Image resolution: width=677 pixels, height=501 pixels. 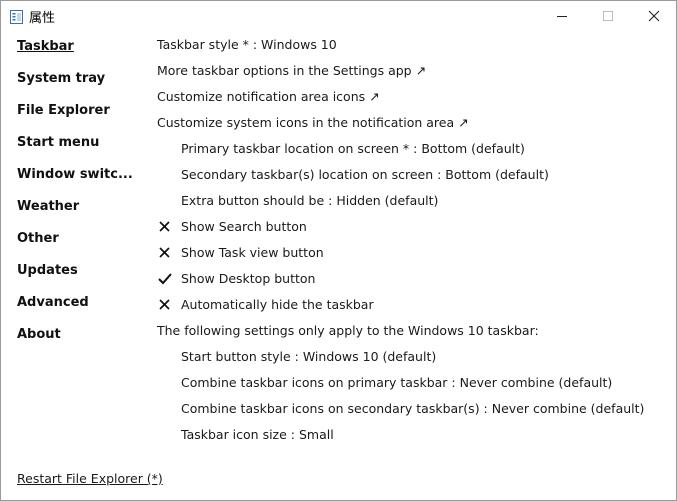 What do you see at coordinates (412, 282) in the screenshot?
I see `show-desktop-toggle: Show Desktop button` at bounding box center [412, 282].